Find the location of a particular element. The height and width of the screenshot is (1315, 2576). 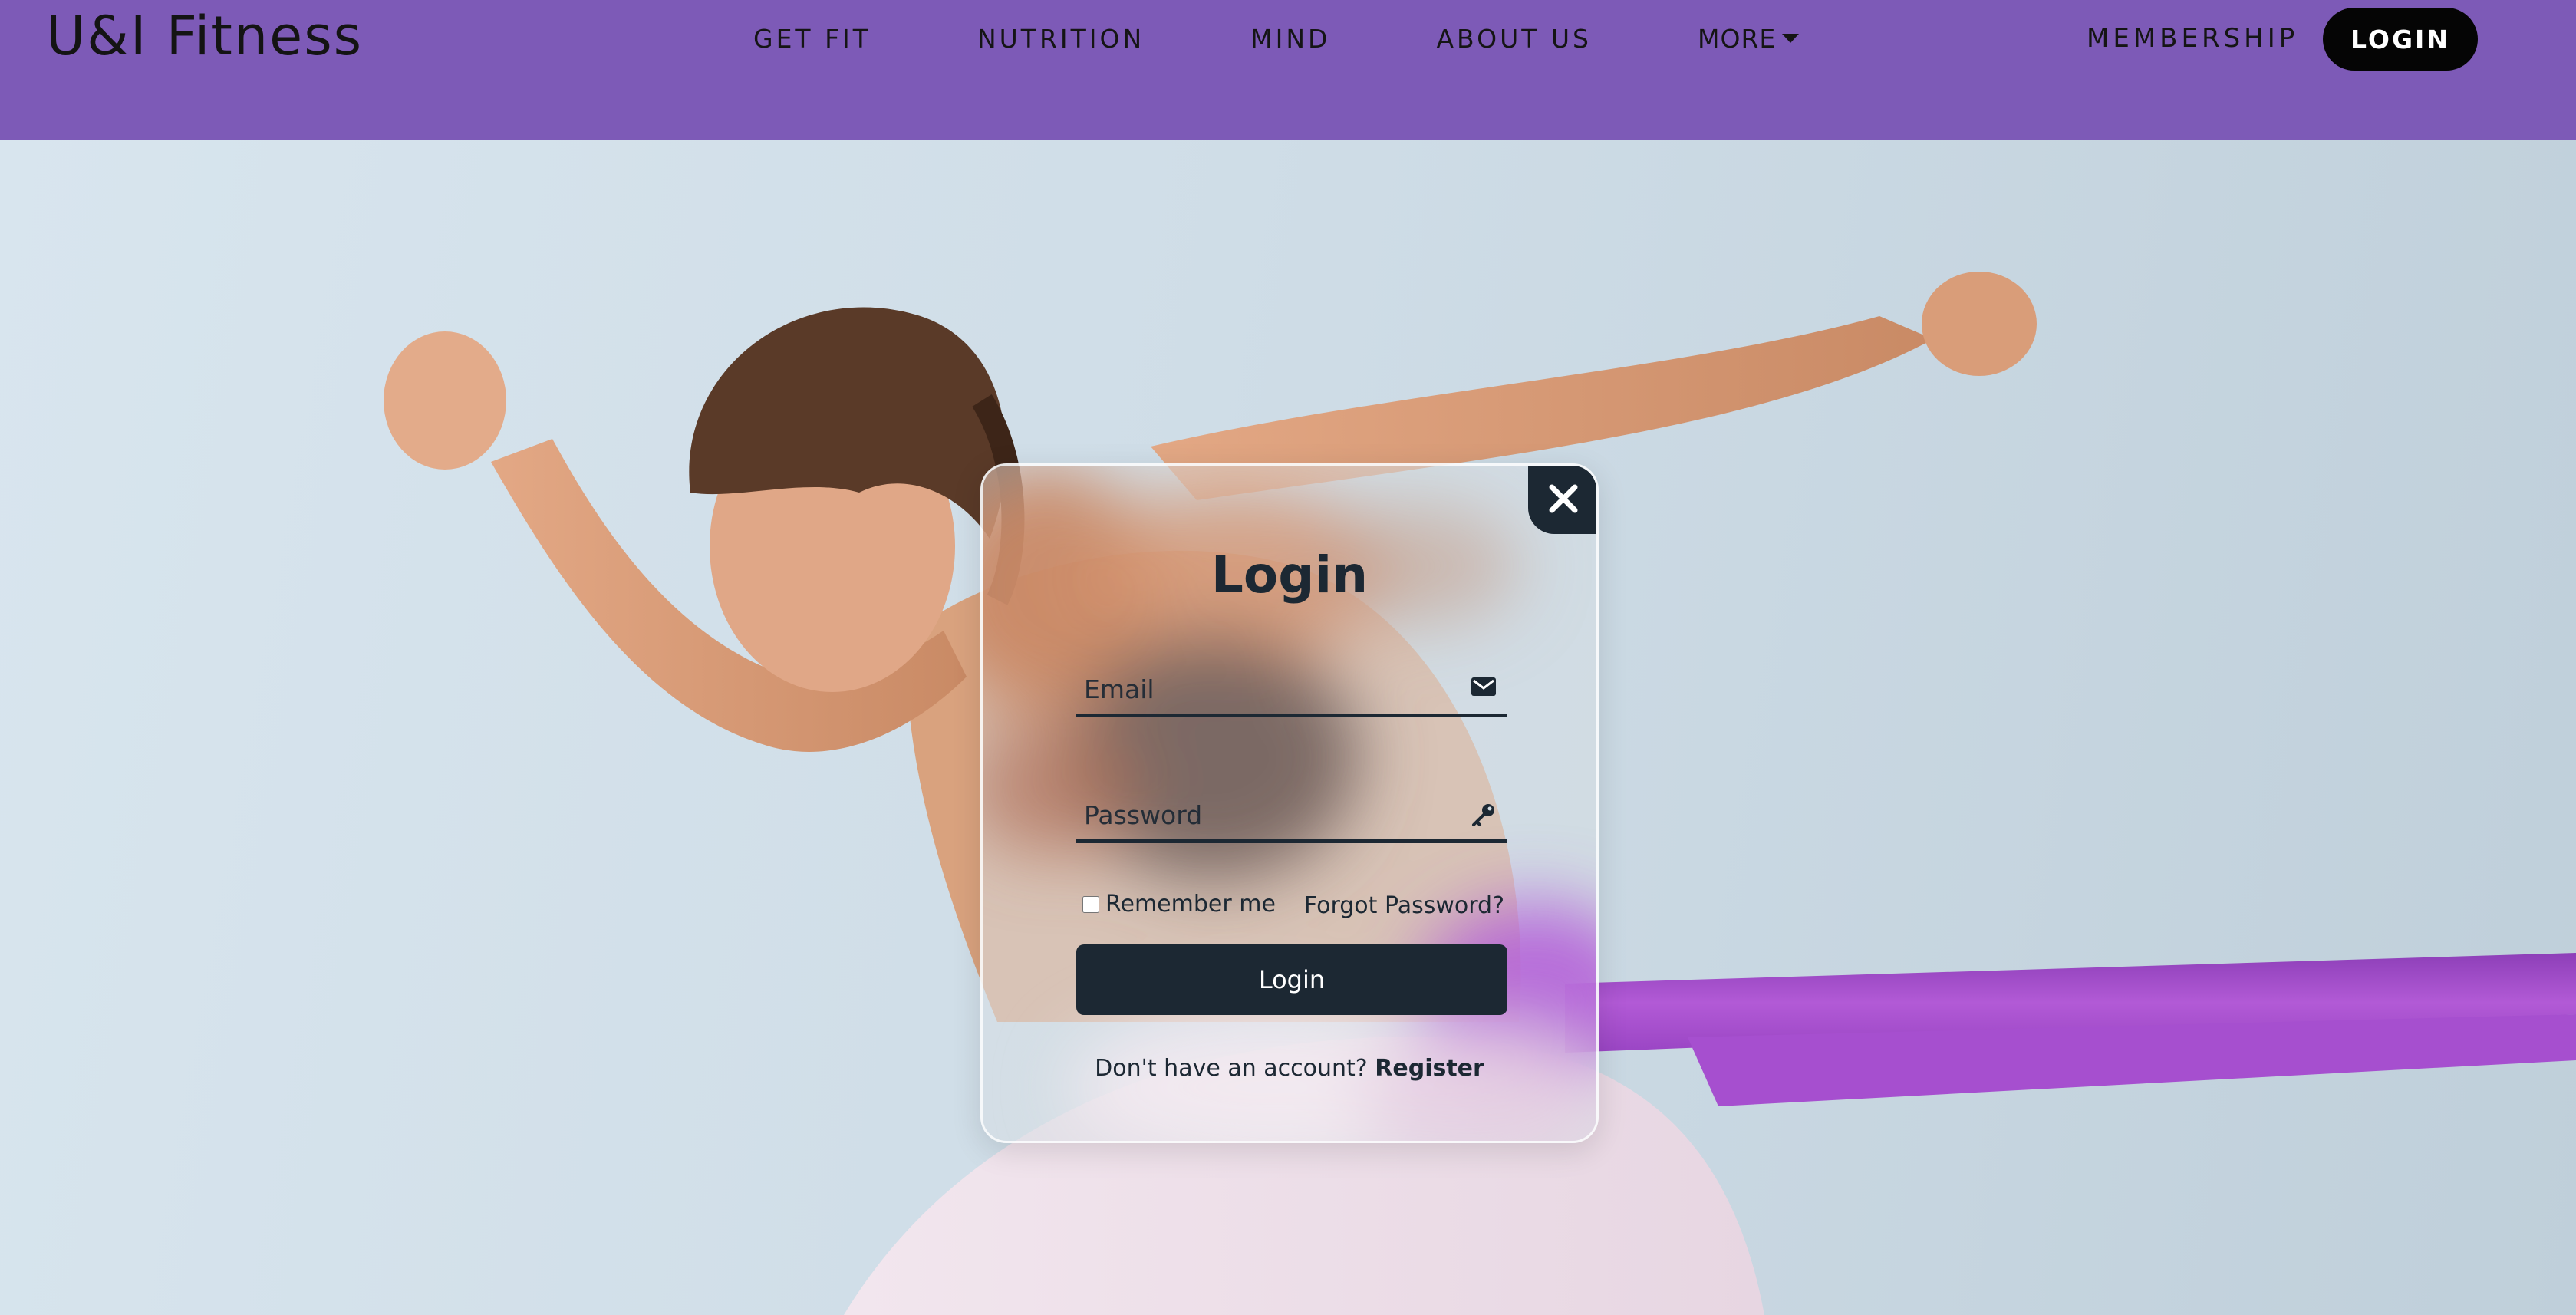

main-nav: GET FIT NUTRITION MIND ABOUT US MORE is located at coordinates (1276, 38).